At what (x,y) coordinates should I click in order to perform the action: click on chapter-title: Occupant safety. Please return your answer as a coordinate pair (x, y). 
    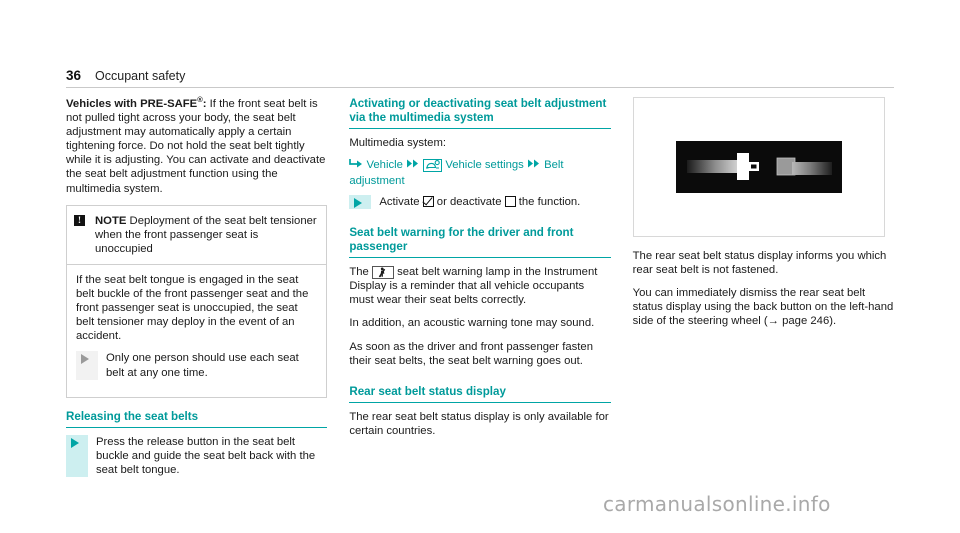
    Looking at the image, I should click on (140, 75).